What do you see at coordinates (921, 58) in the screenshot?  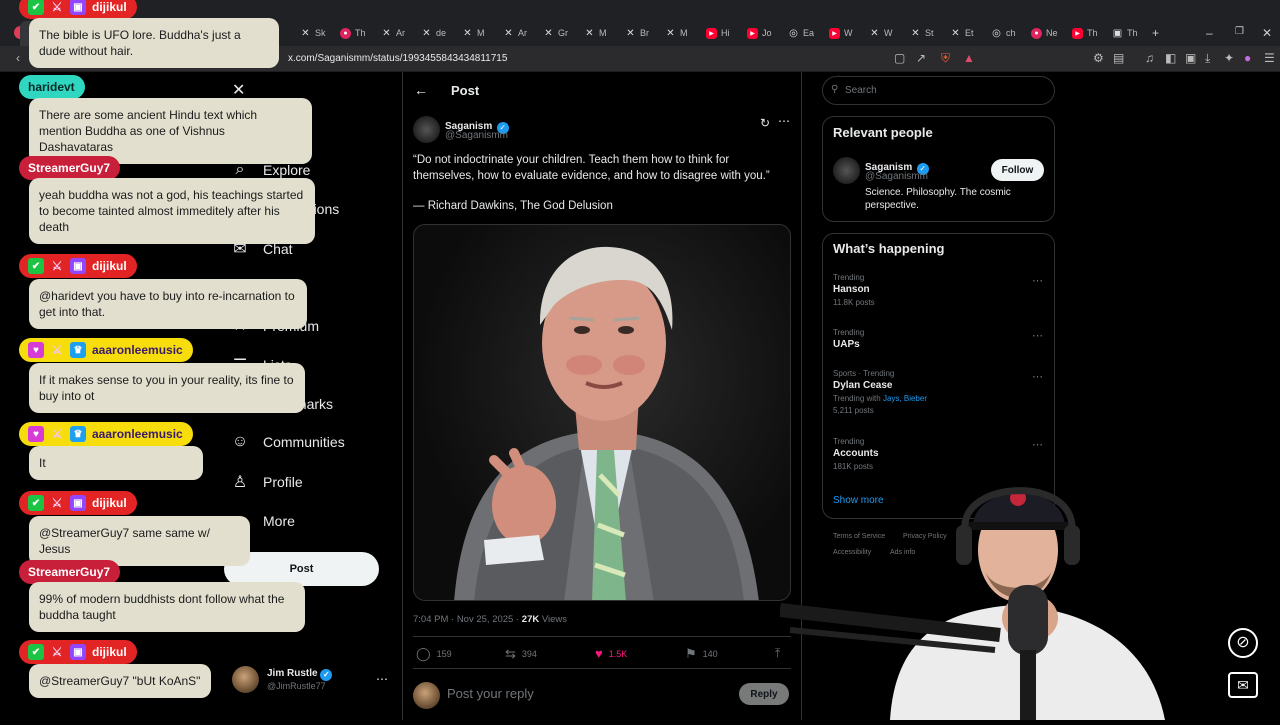 I see `share-icon: ↗` at bounding box center [921, 58].